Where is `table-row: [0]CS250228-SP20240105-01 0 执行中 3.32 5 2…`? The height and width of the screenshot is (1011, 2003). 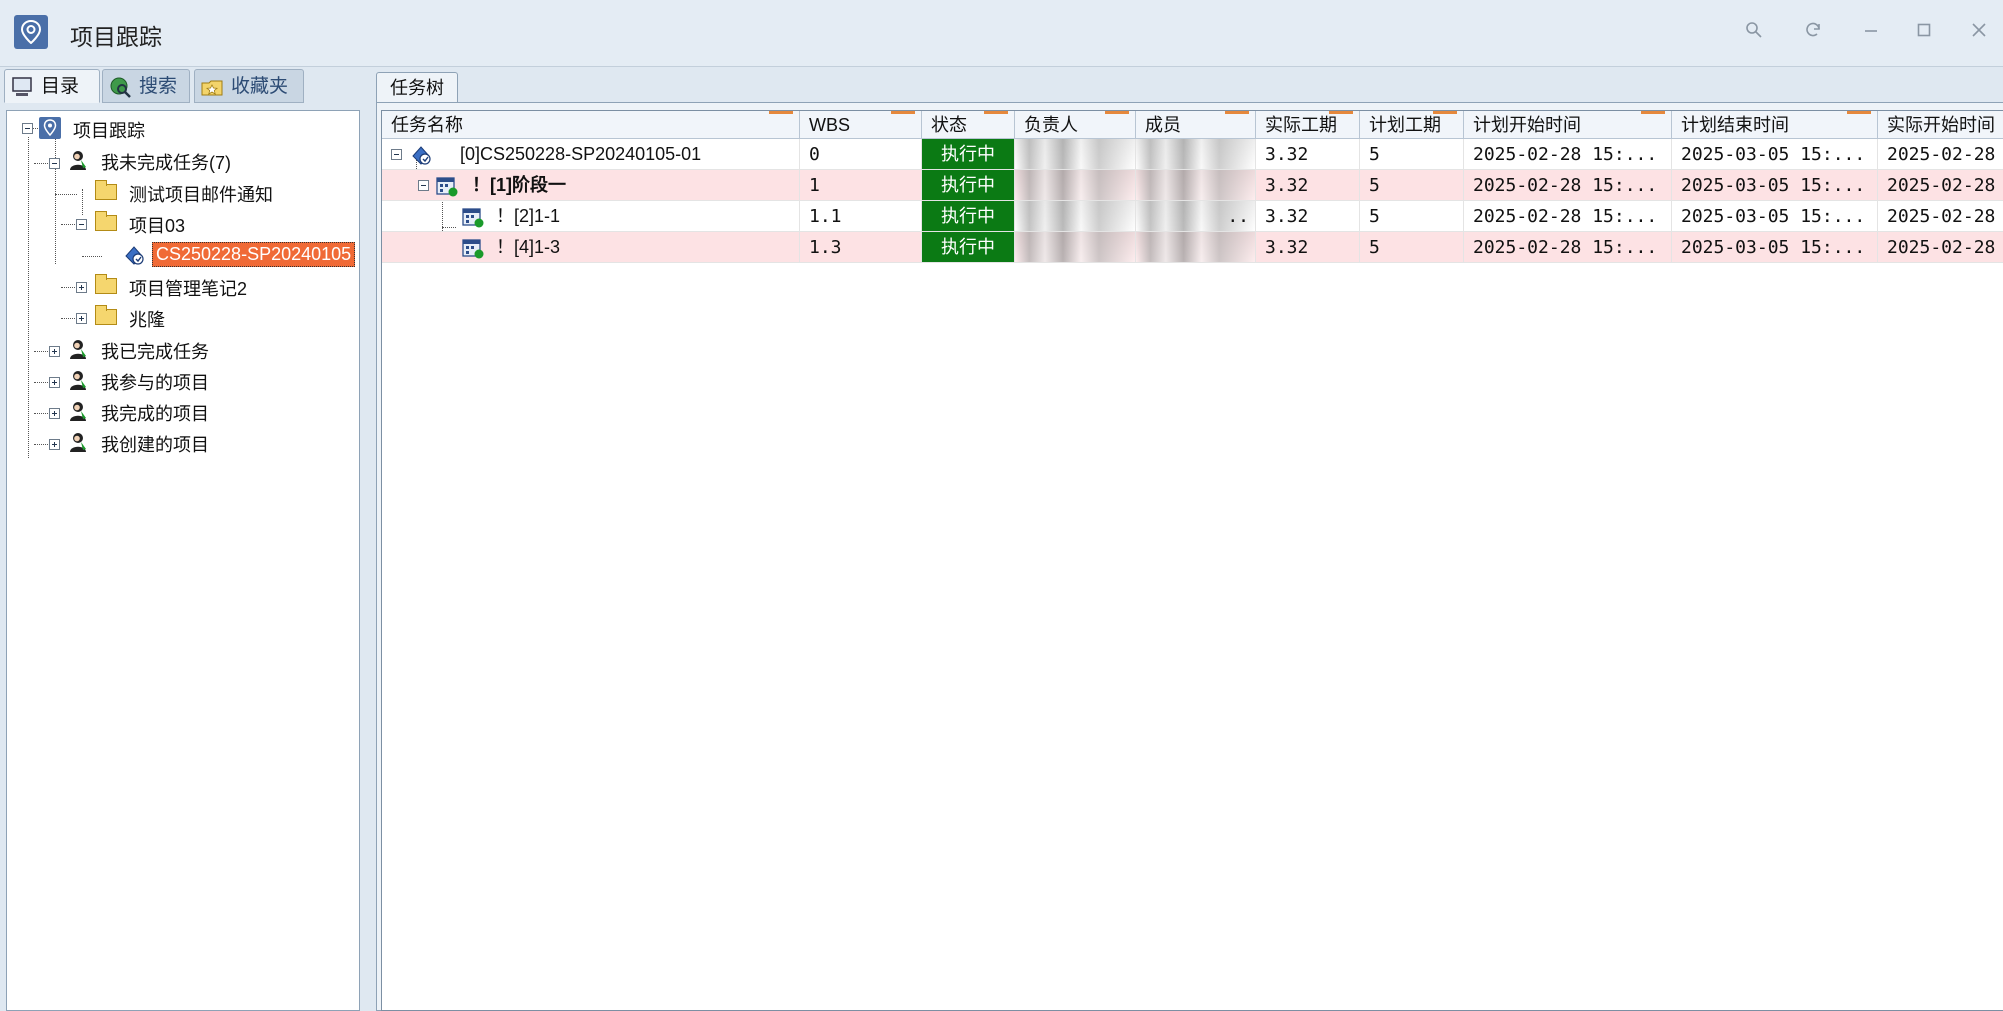
table-row: [0]CS250228-SP20240105-01 0 执行中 3.32 5 2… is located at coordinates (1192, 154).